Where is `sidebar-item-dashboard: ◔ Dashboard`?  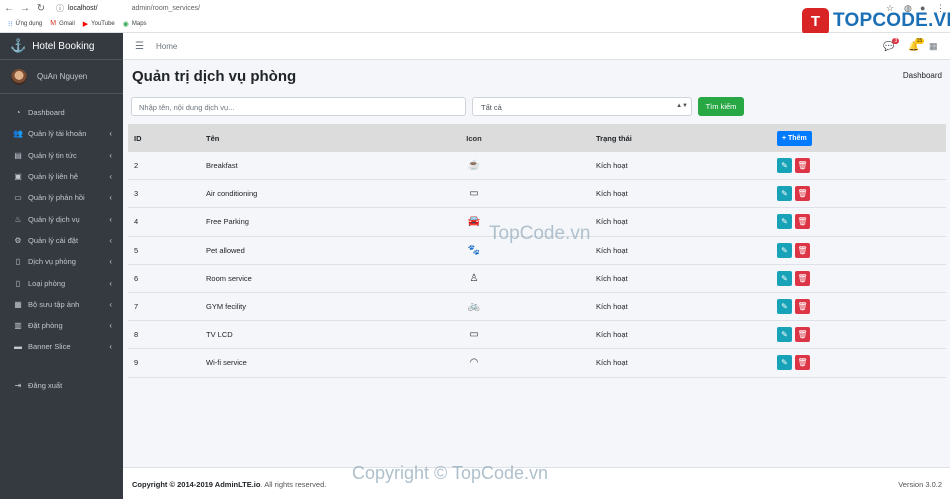 sidebar-item-dashboard: ◔ Dashboard is located at coordinates (61, 112).